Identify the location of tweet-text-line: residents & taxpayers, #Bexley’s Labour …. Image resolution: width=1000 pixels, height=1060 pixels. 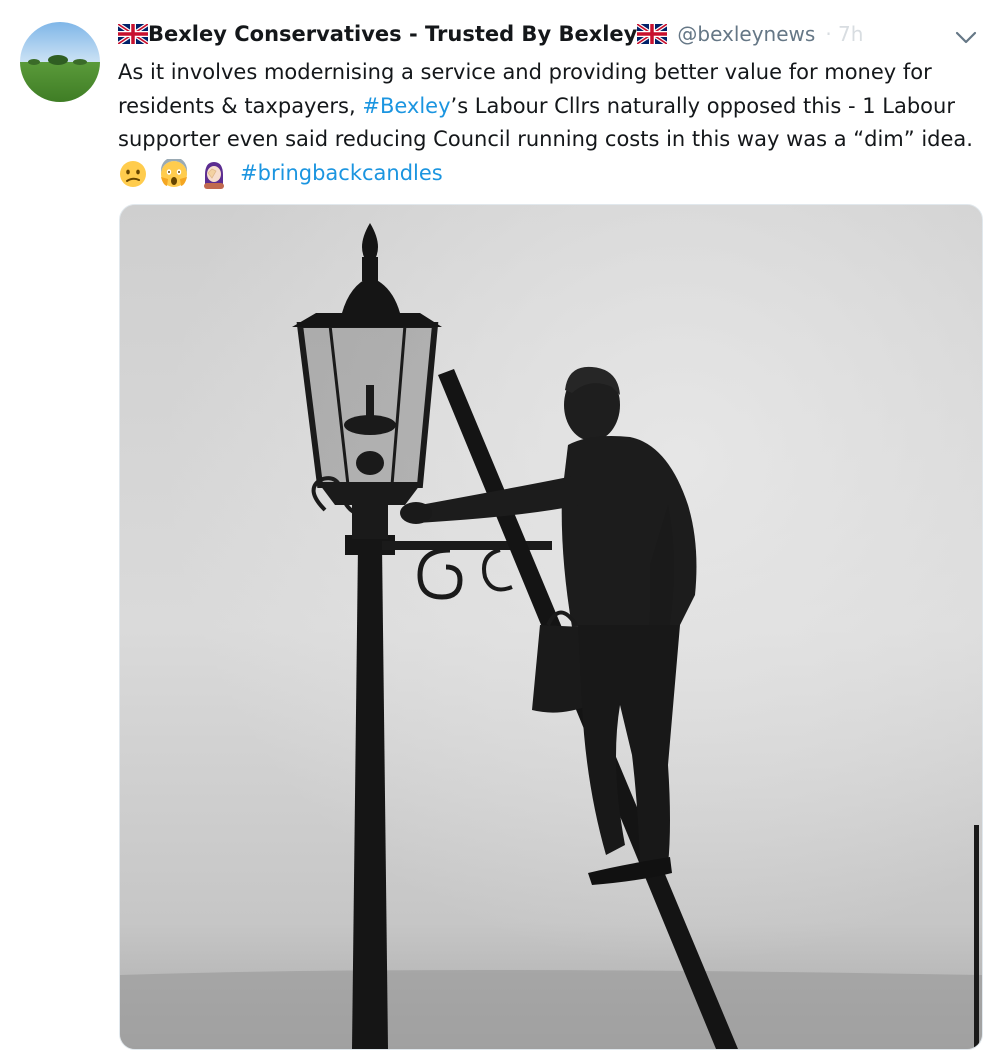
(548, 107).